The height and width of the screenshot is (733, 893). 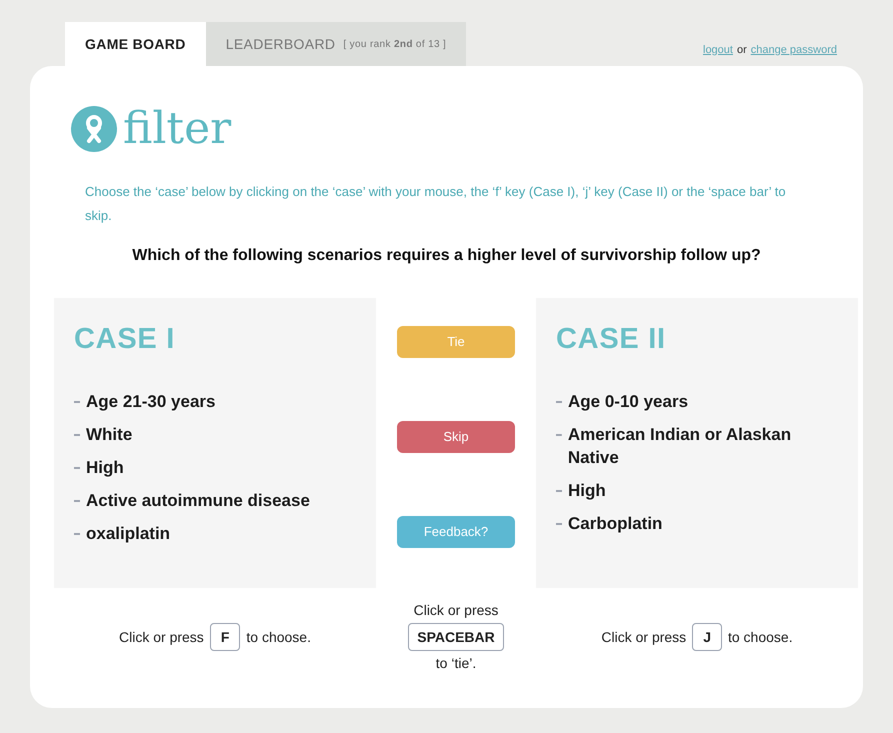 What do you see at coordinates (456, 663) in the screenshot?
I see `hint-text: to ‘tie’.` at bounding box center [456, 663].